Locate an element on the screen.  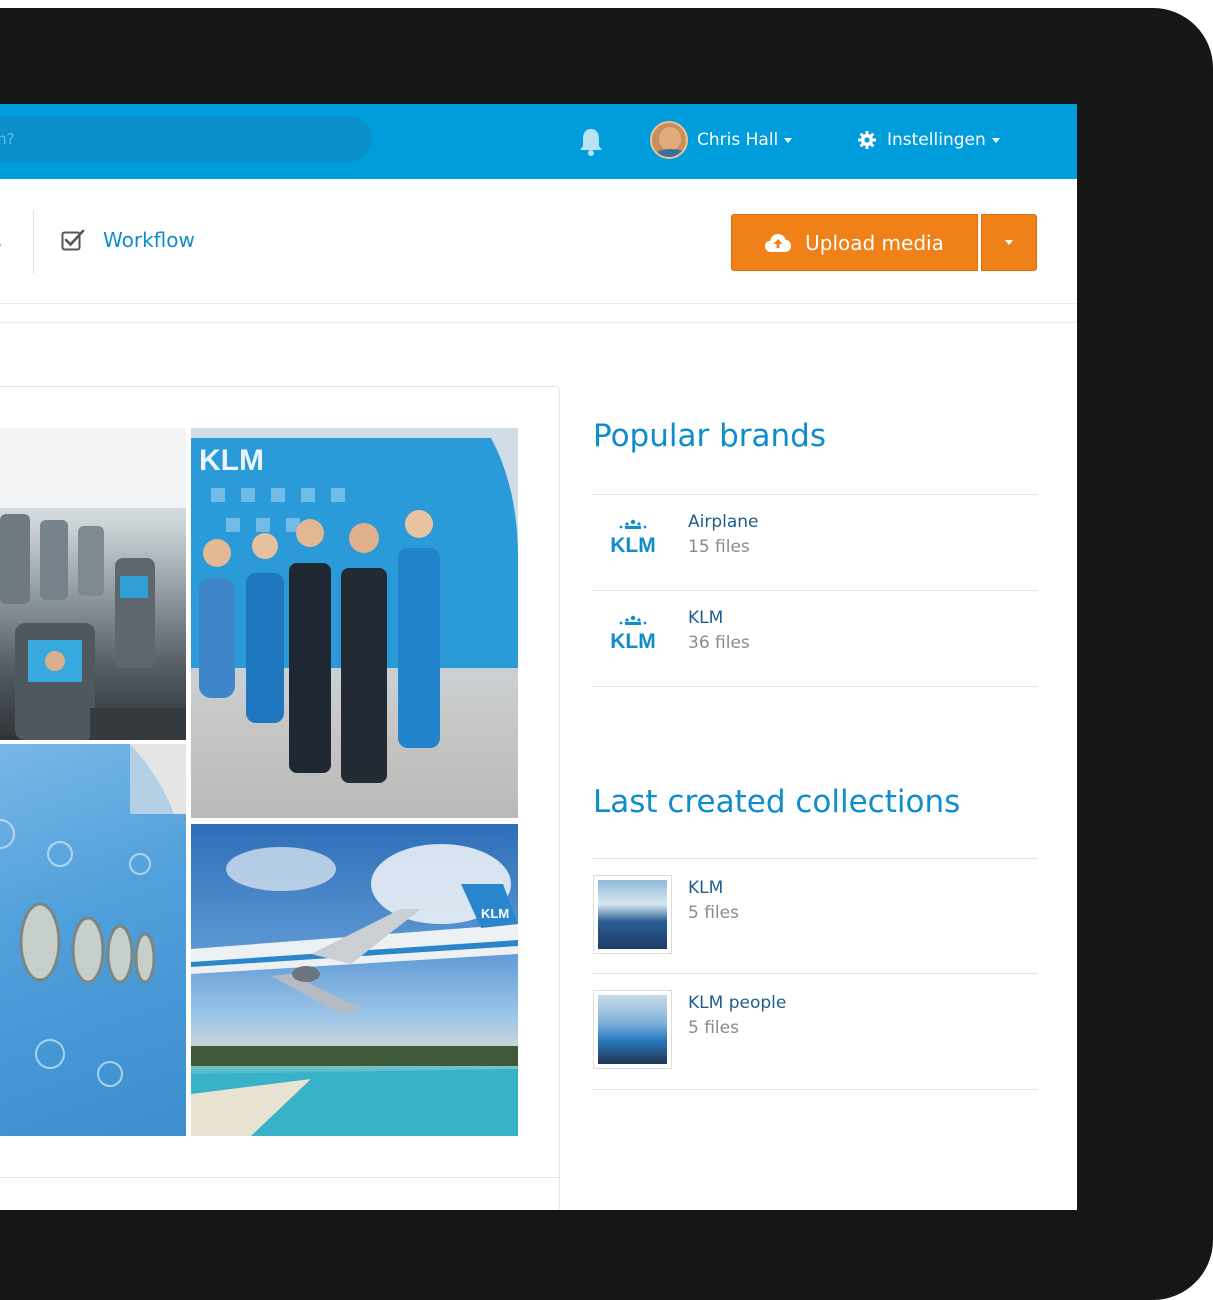
upload-media-button: Upload media is located at coordinates (854, 242).